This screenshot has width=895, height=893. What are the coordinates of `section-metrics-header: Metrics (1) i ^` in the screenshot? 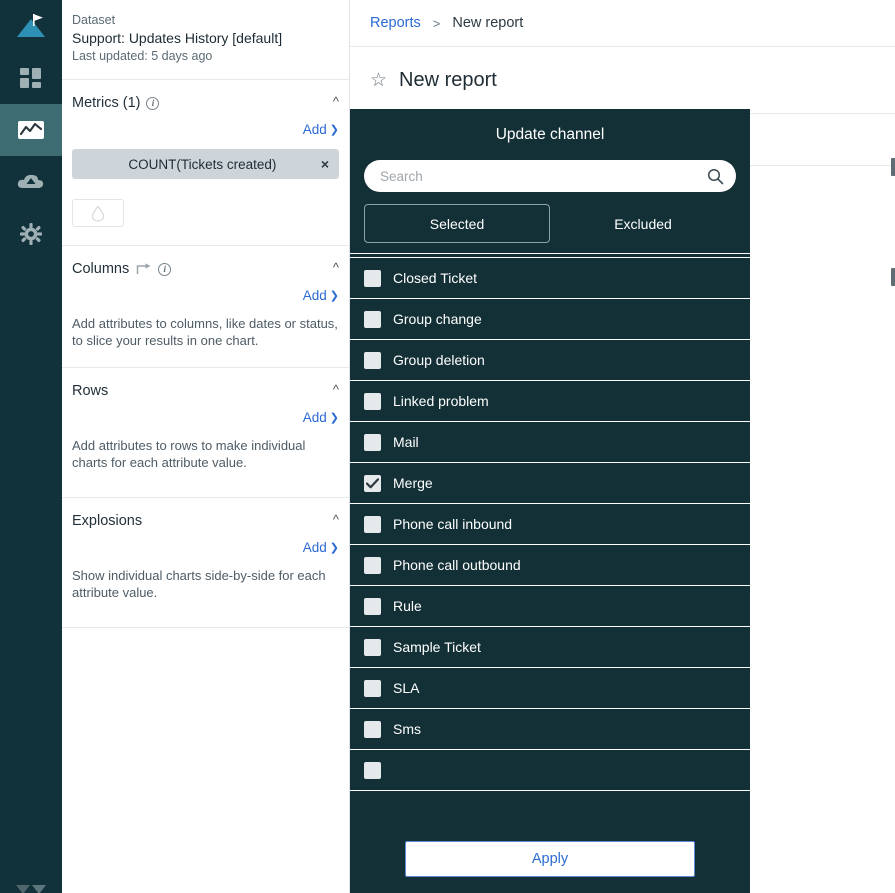 It's located at (205, 103).